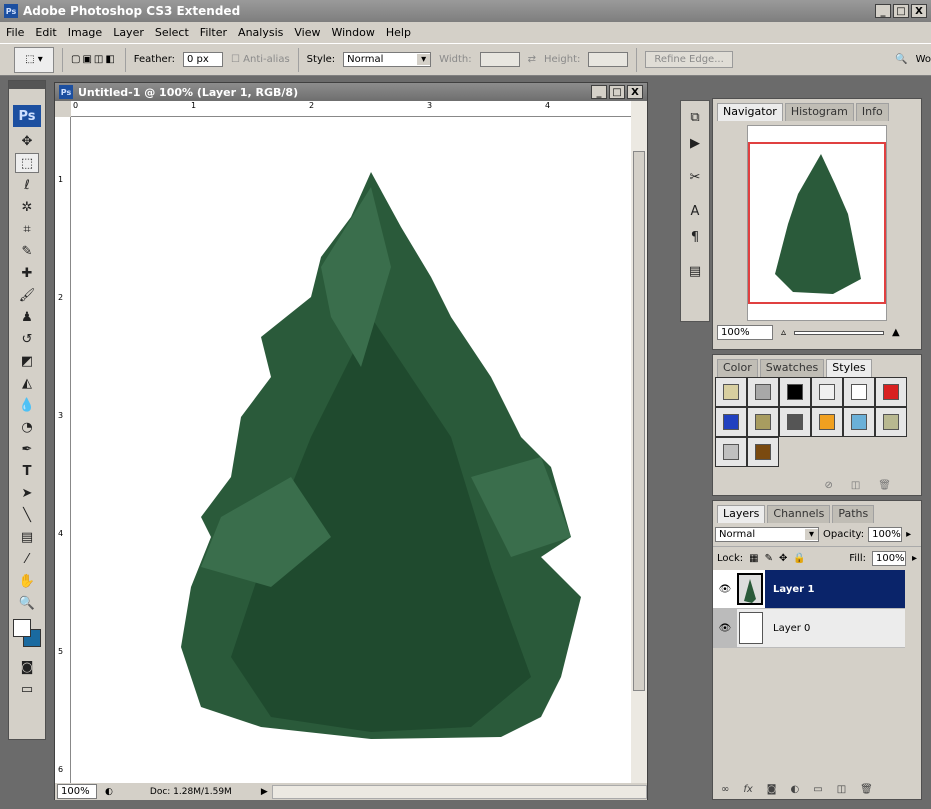 The width and height of the screenshot is (931, 809). Describe the element at coordinates (695, 271) in the screenshot. I see `layer-comps-icon: ▤` at that location.